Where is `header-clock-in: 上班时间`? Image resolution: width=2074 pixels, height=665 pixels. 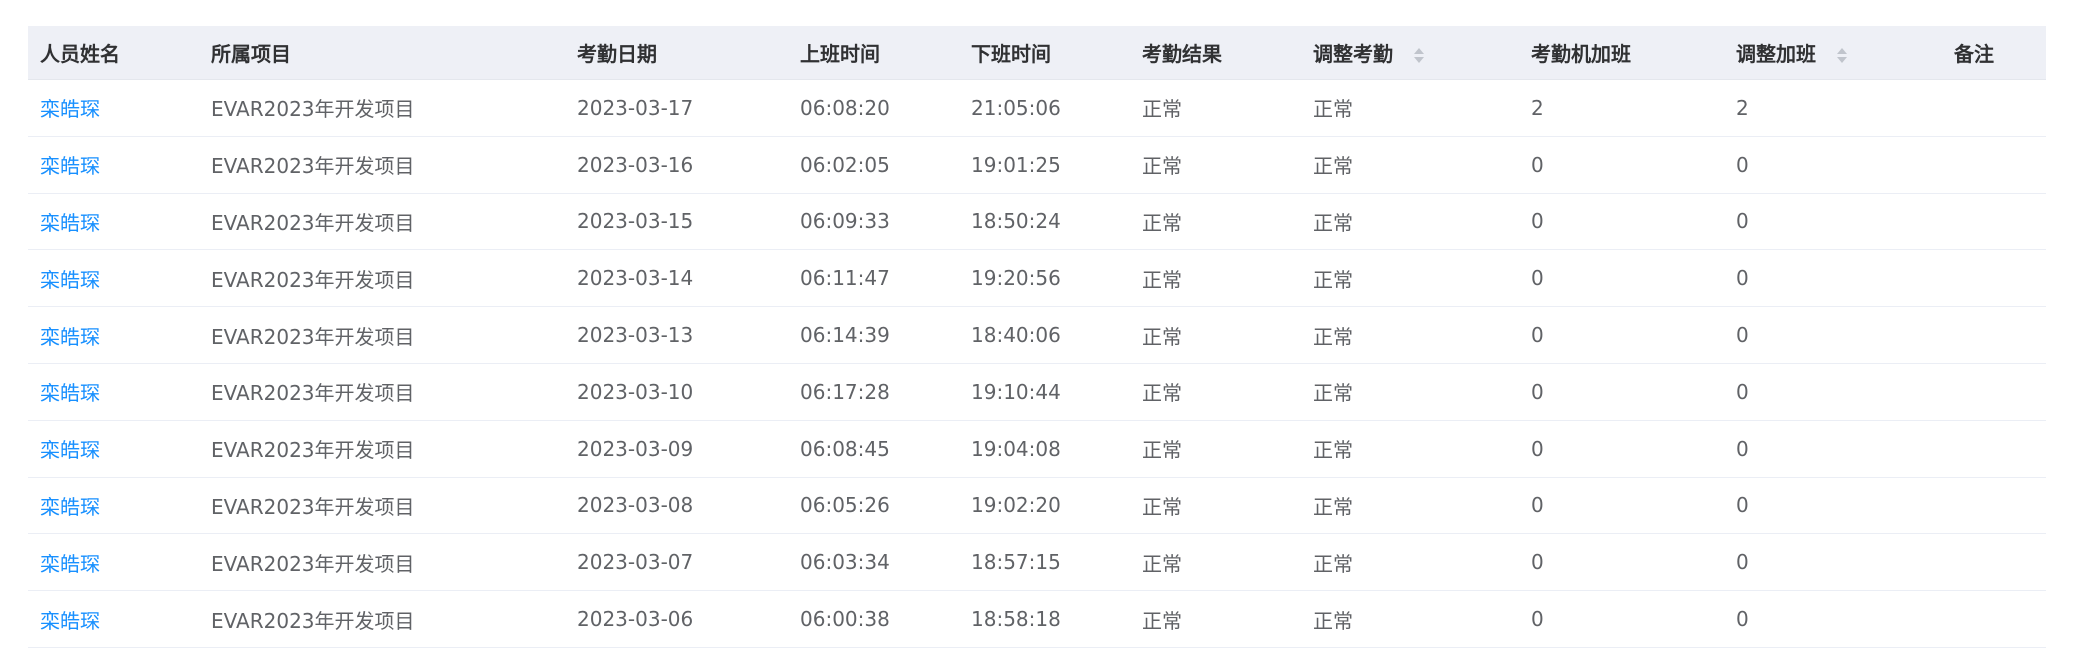 header-clock-in: 上班时间 is located at coordinates (840, 54).